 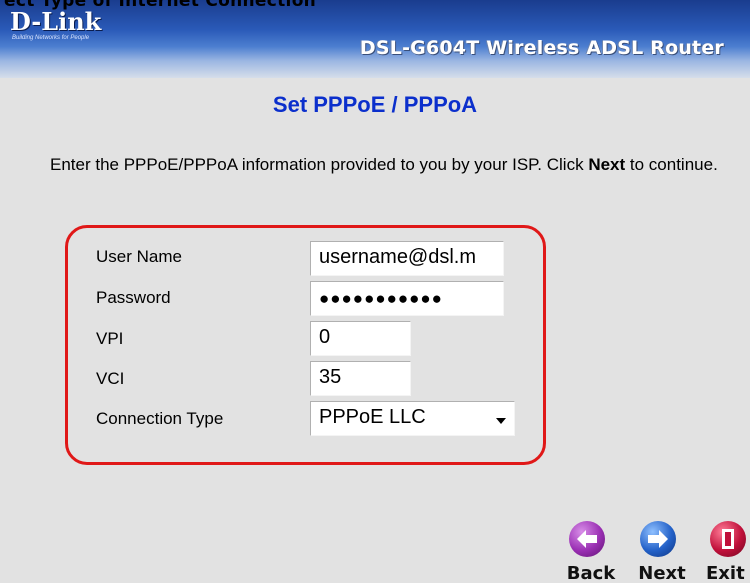 I want to click on next-label: Next, so click(x=662, y=573).